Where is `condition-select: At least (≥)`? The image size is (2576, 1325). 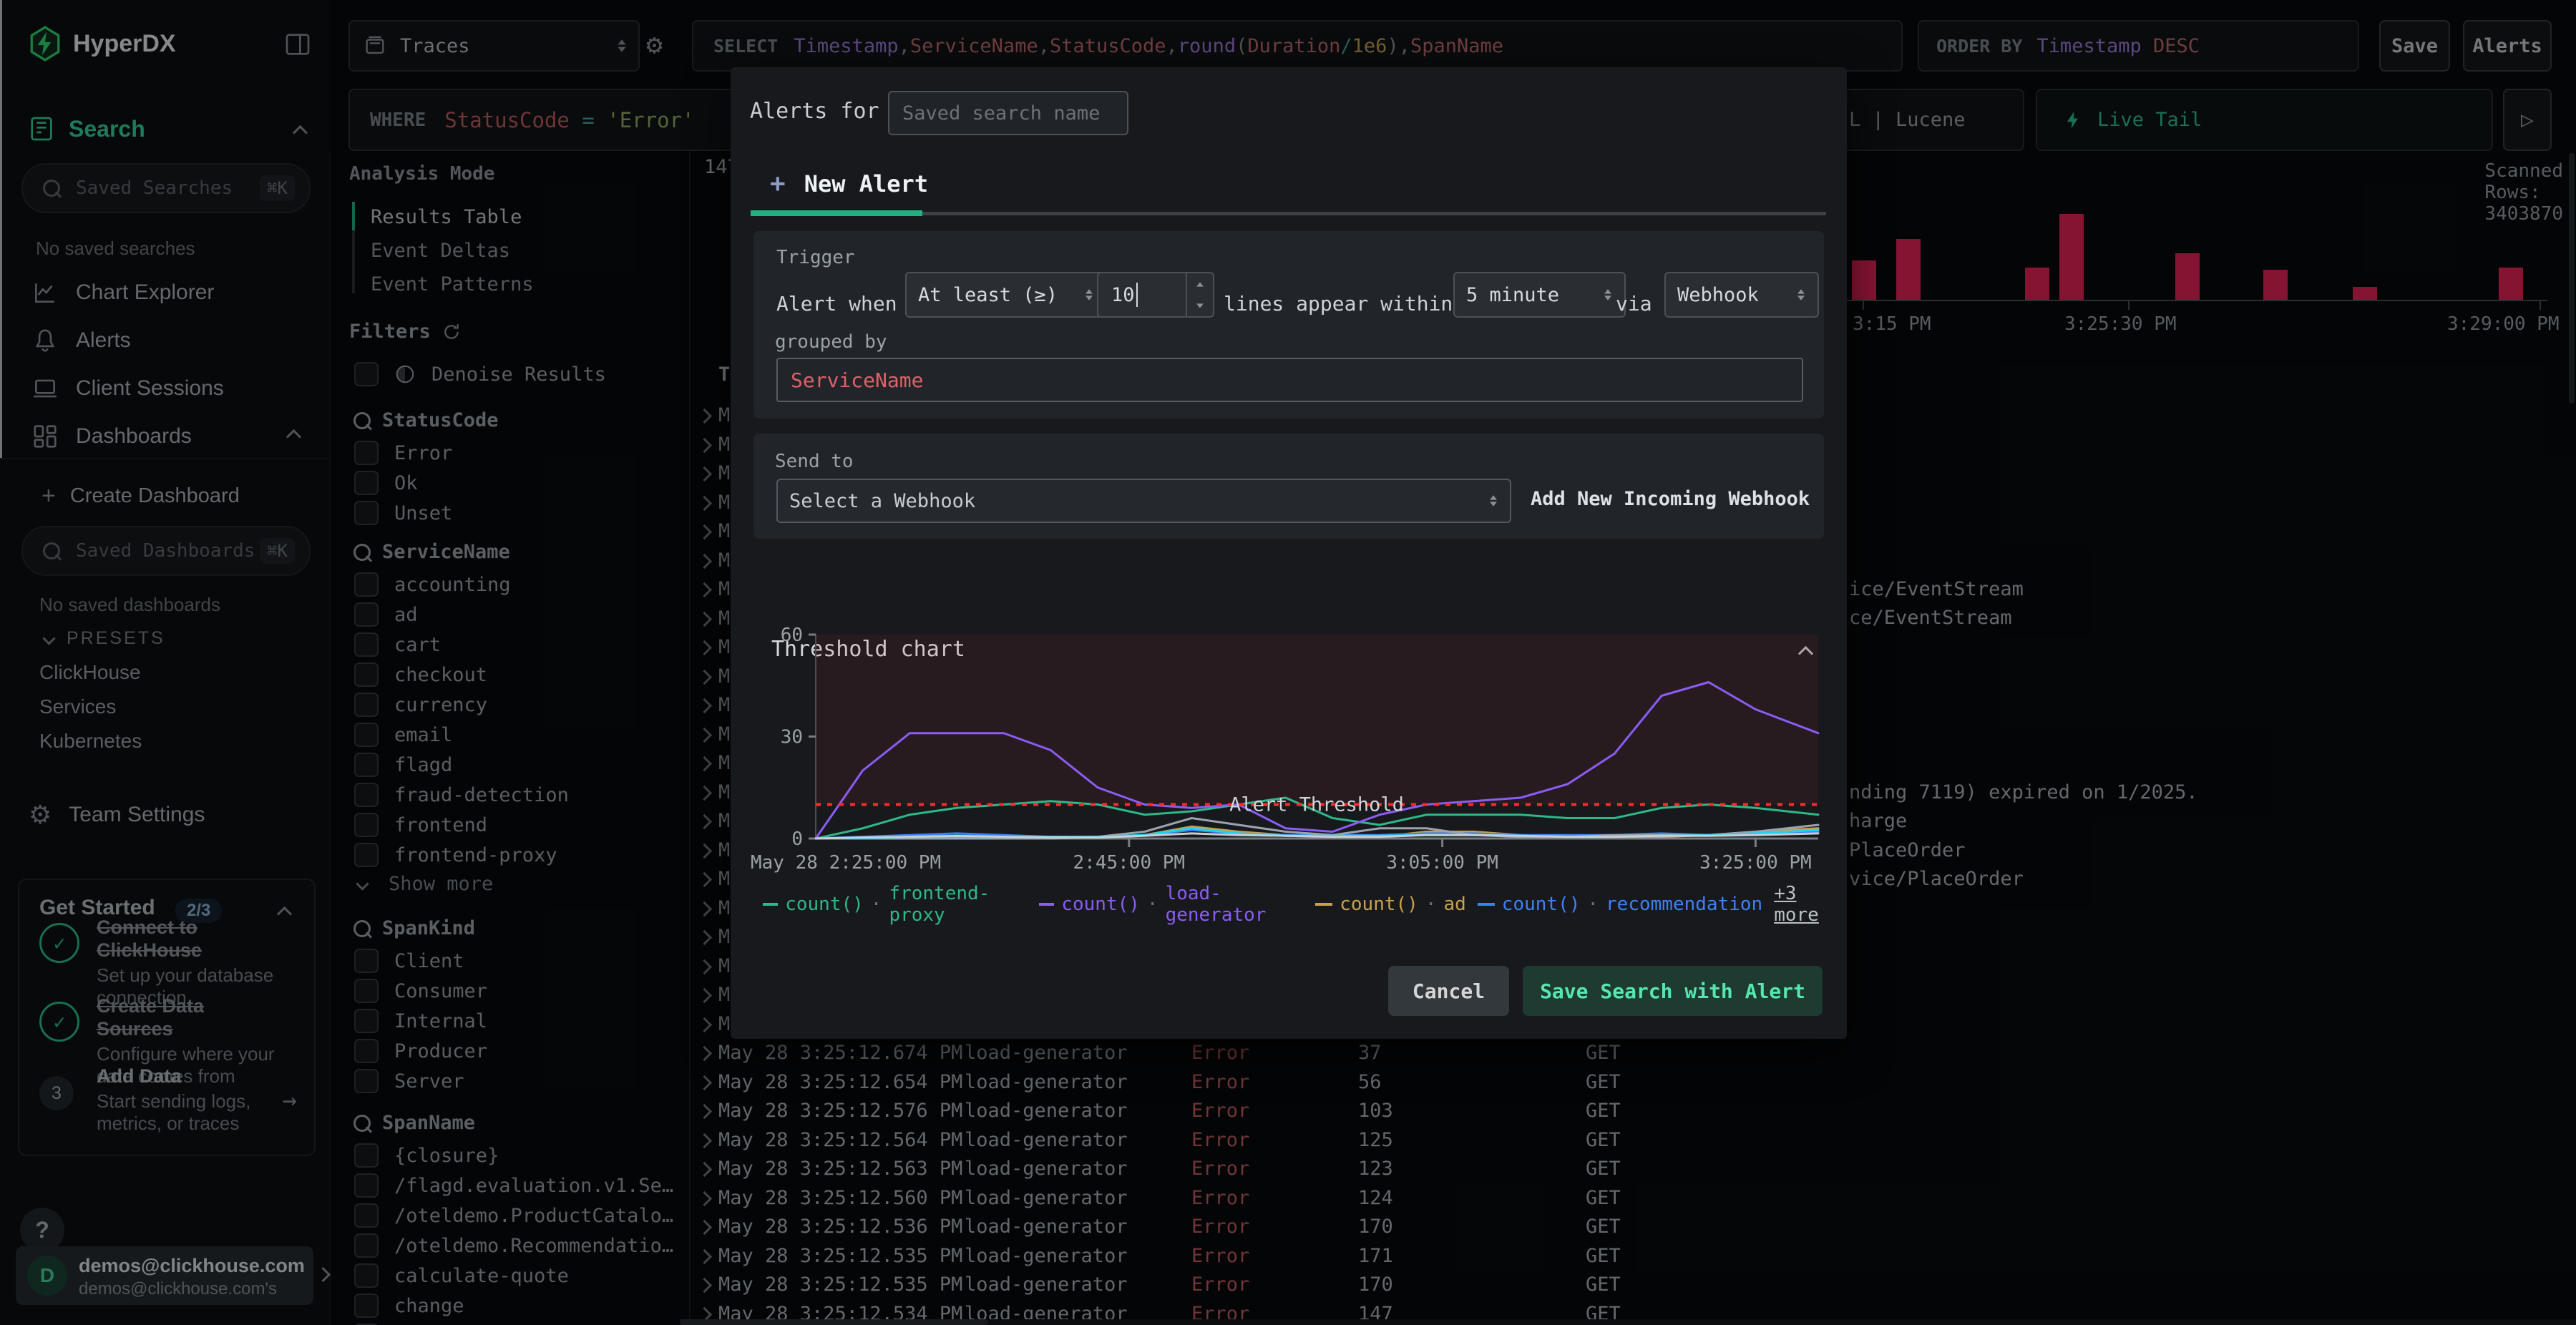 condition-select: At least (≥) is located at coordinates (1006, 295).